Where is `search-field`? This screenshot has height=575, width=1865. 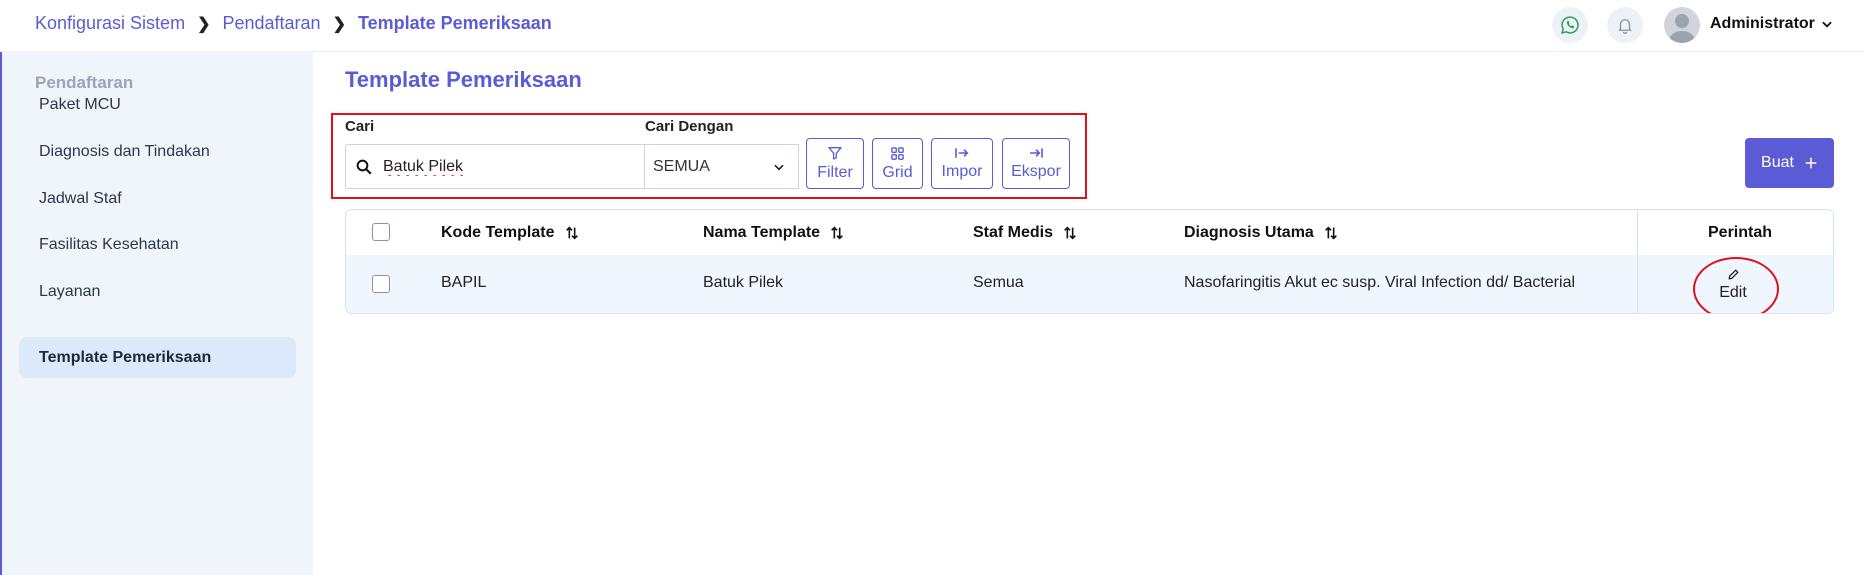 search-field is located at coordinates (495, 166).